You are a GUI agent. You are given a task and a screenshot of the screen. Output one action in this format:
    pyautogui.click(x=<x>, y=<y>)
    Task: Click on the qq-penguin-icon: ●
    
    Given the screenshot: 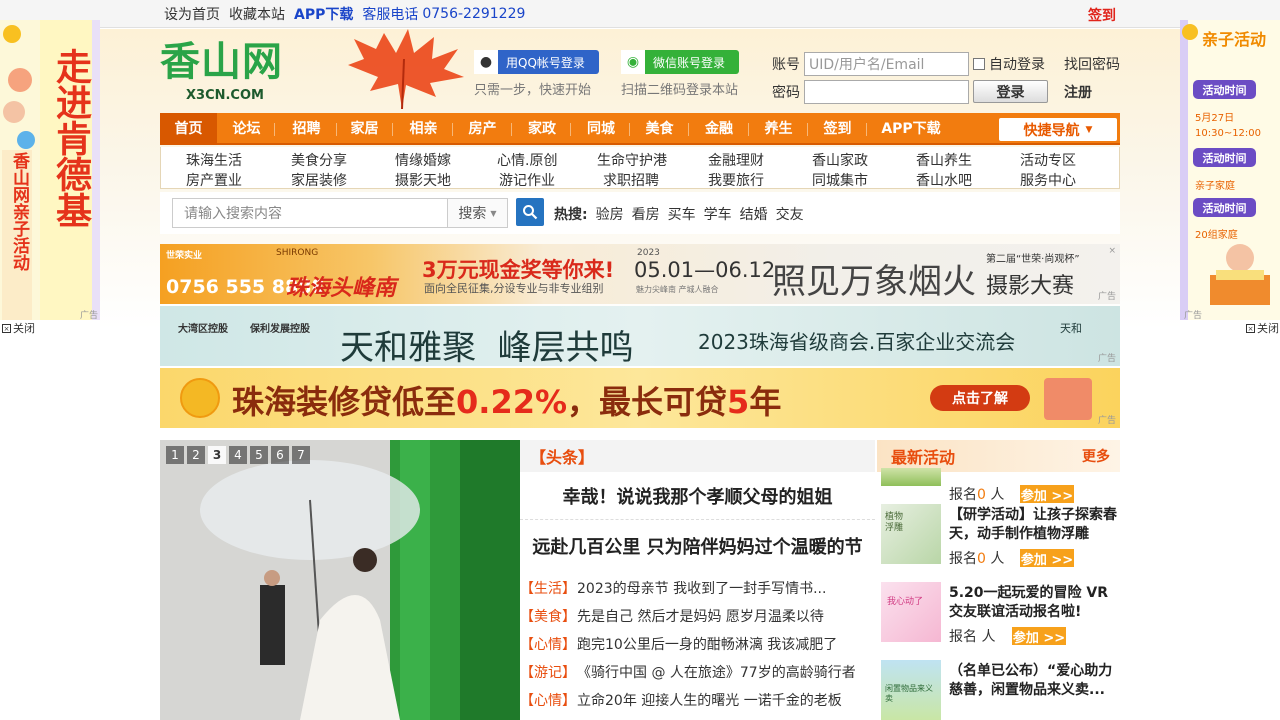 What is the action you would take?
    pyautogui.click(x=486, y=62)
    